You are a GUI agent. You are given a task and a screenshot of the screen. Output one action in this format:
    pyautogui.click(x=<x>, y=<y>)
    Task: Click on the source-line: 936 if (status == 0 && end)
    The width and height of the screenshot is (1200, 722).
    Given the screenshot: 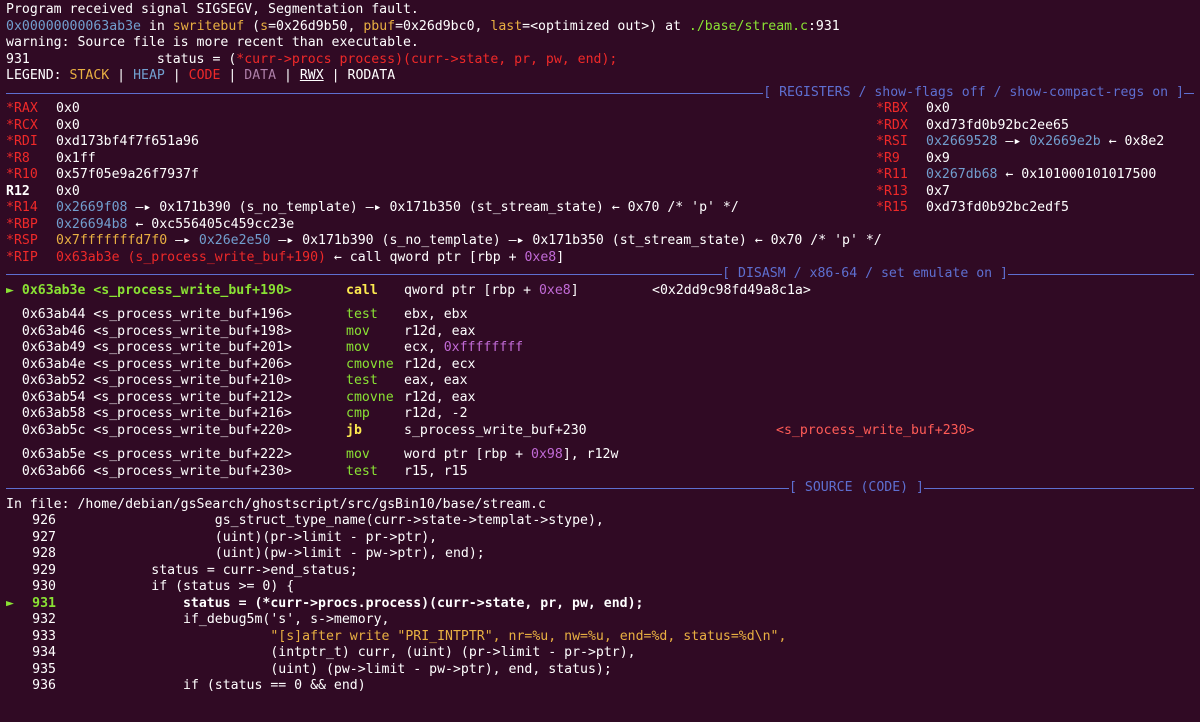 What is the action you would take?
    pyautogui.click(x=600, y=686)
    